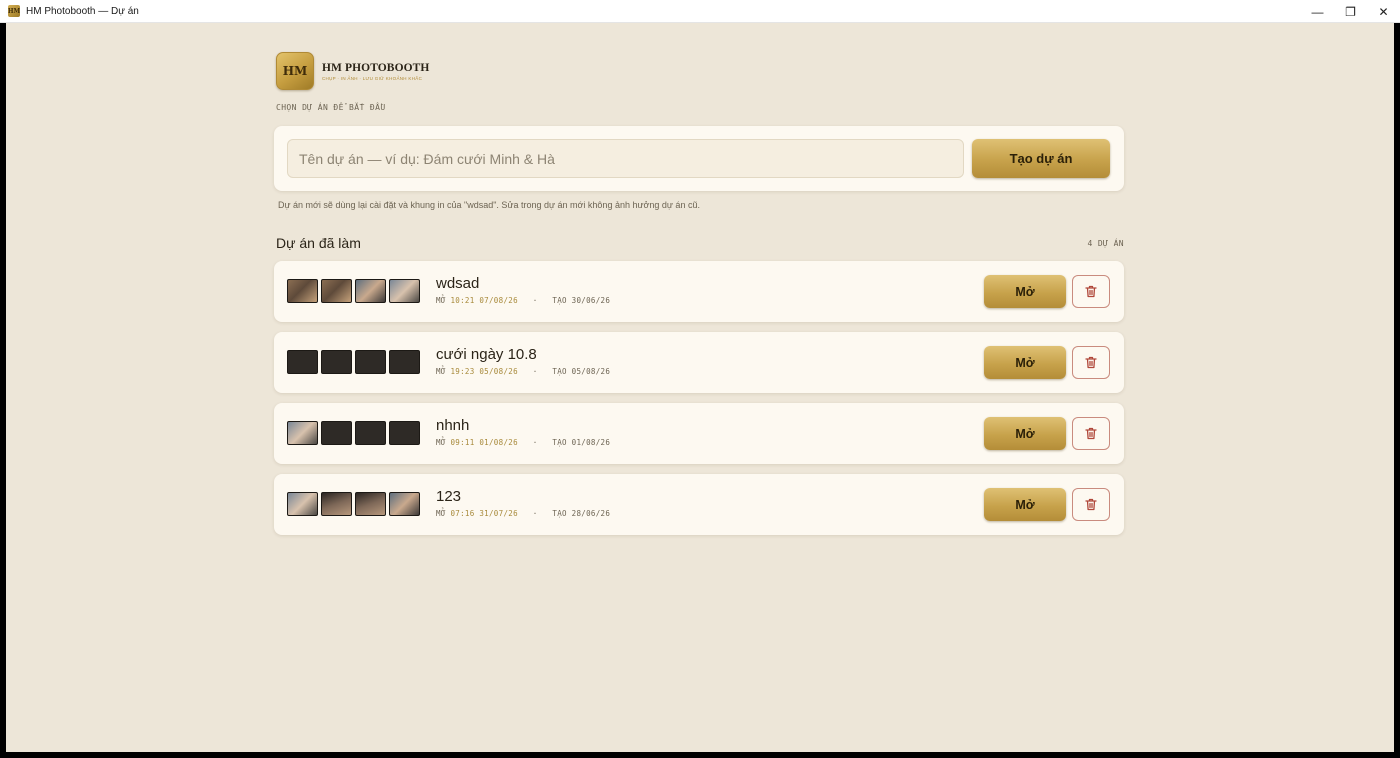  I want to click on window-titlebar: HM HM Photobooth — Dự án — ❐ ✕, so click(700, 11).